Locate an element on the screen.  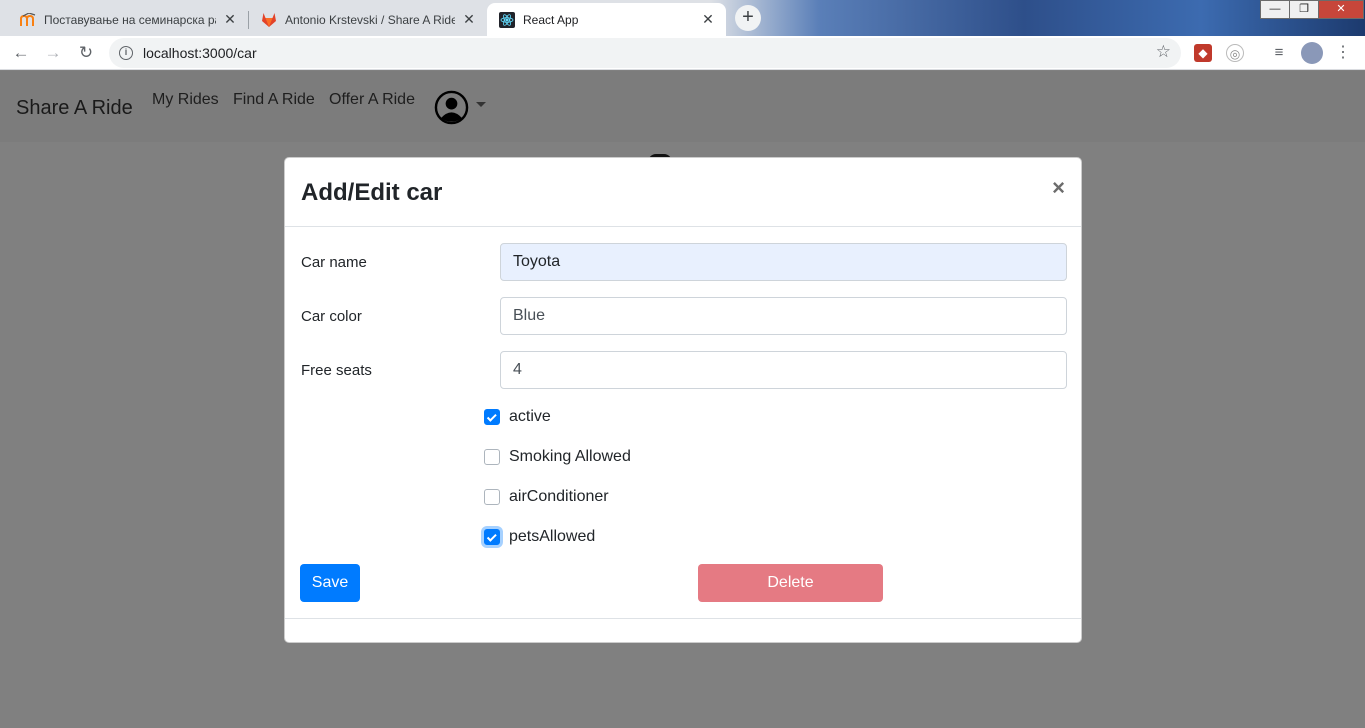
modal-header: Add/Edit car × is located at coordinates (683, 192).